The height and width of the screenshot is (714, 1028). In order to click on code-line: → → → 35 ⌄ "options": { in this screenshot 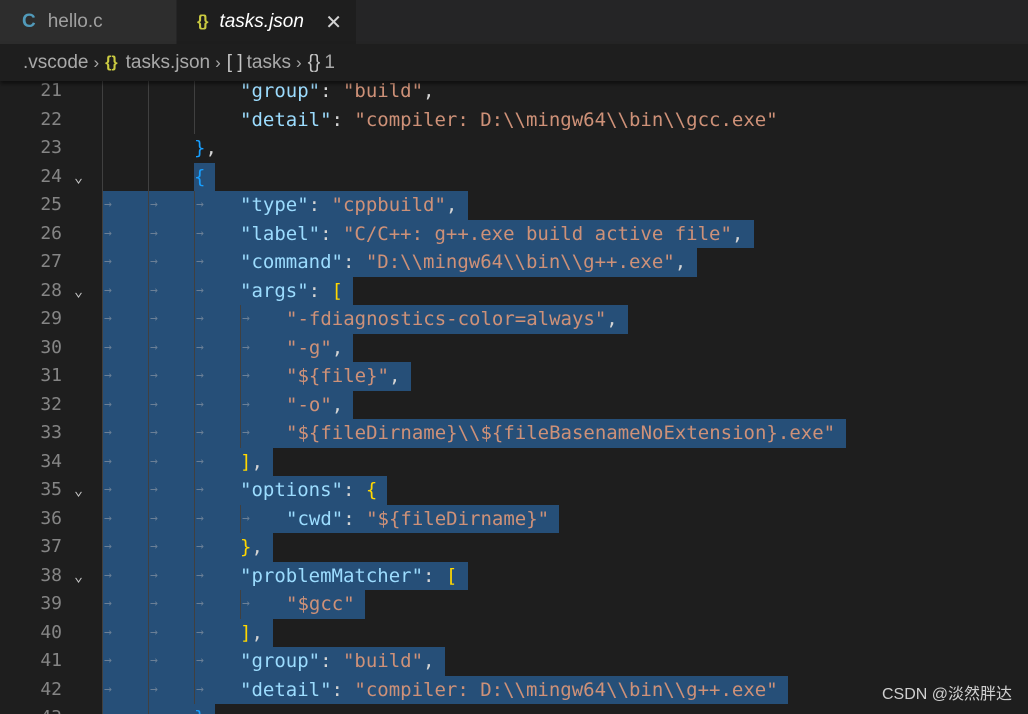, I will do `click(514, 490)`.